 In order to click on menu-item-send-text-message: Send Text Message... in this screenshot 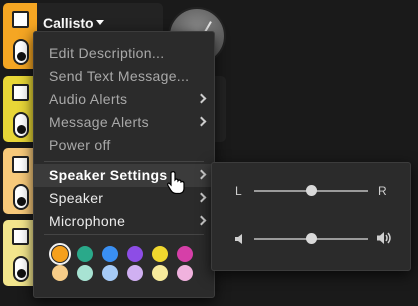, I will do `click(124, 76)`.